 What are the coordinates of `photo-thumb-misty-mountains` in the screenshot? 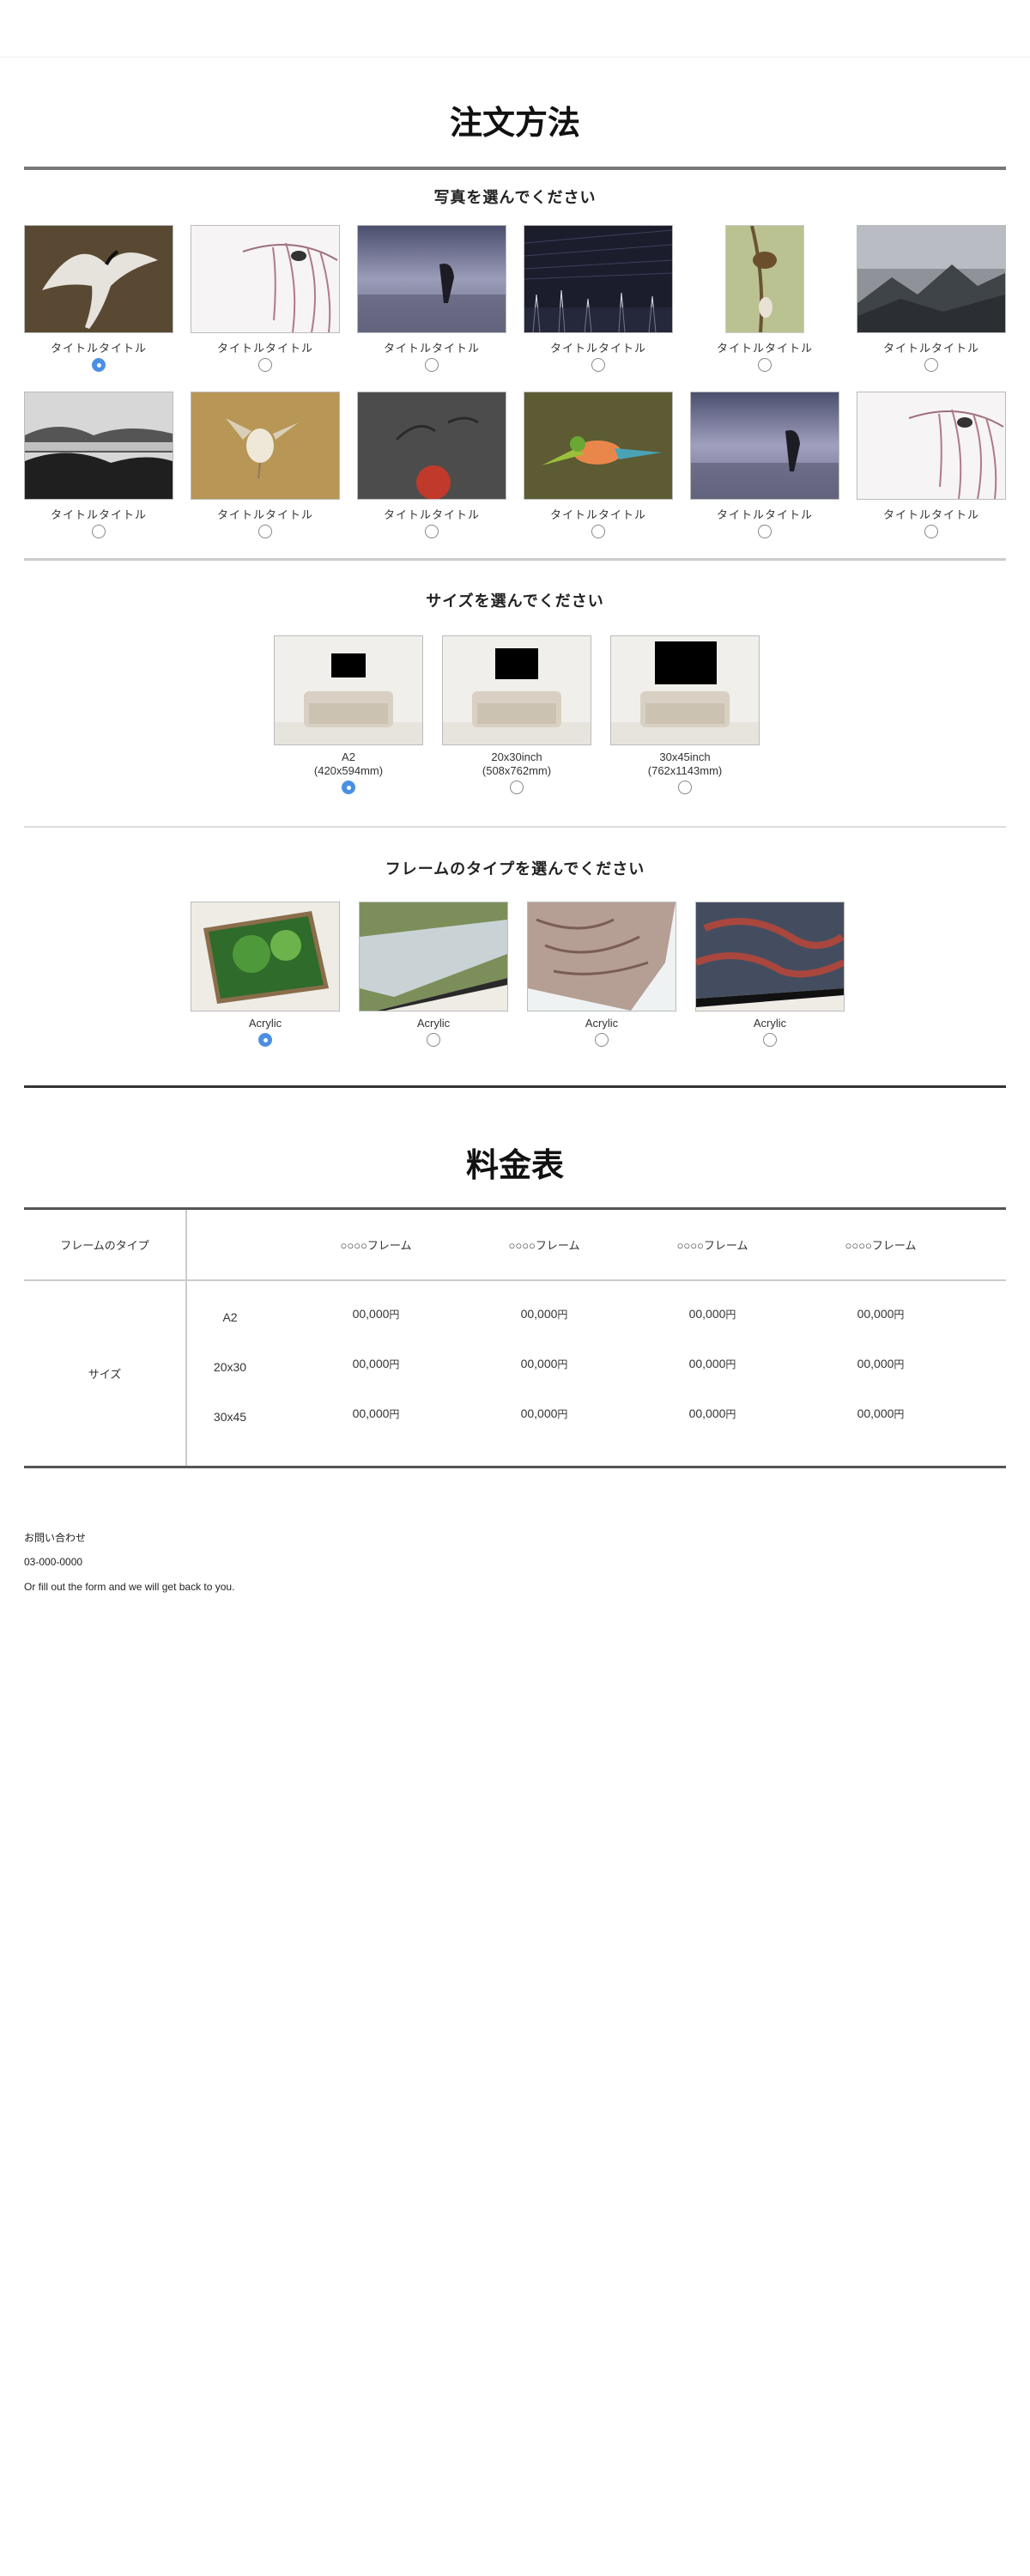 It's located at (931, 279).